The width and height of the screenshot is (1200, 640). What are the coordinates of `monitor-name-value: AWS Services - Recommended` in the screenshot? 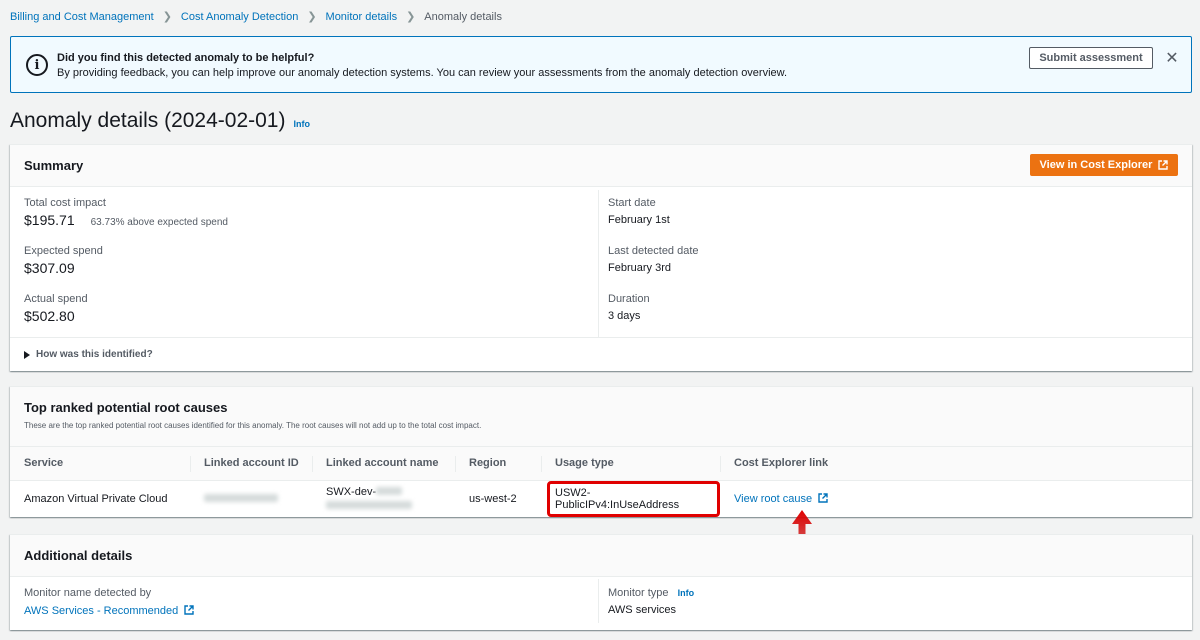 It's located at (109, 610).